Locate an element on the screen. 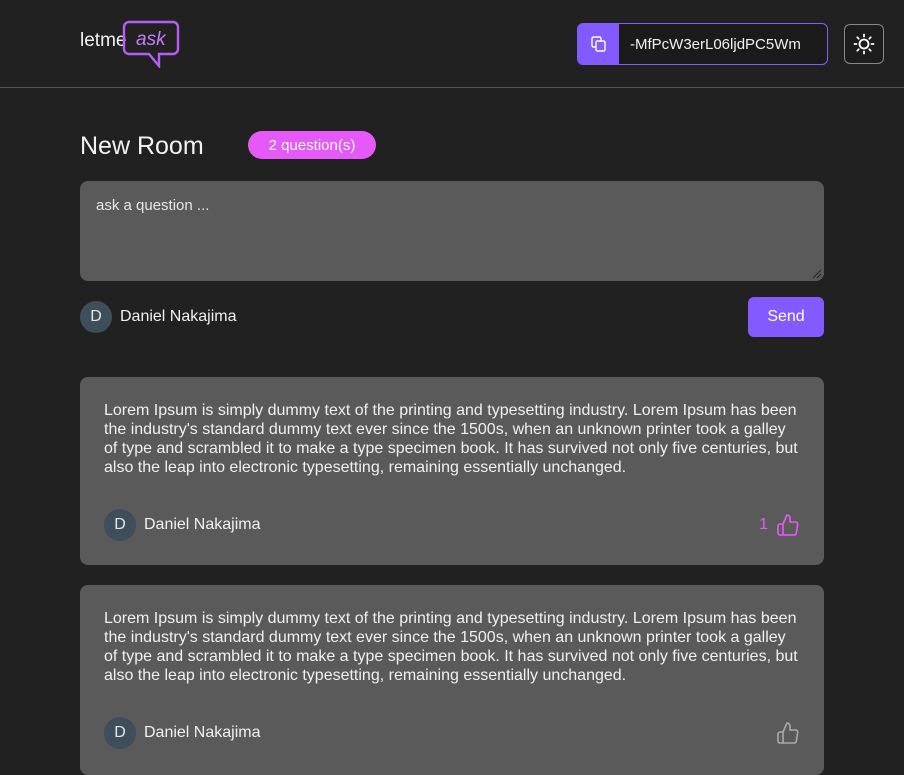  svg-text: letme is located at coordinates (103, 40).